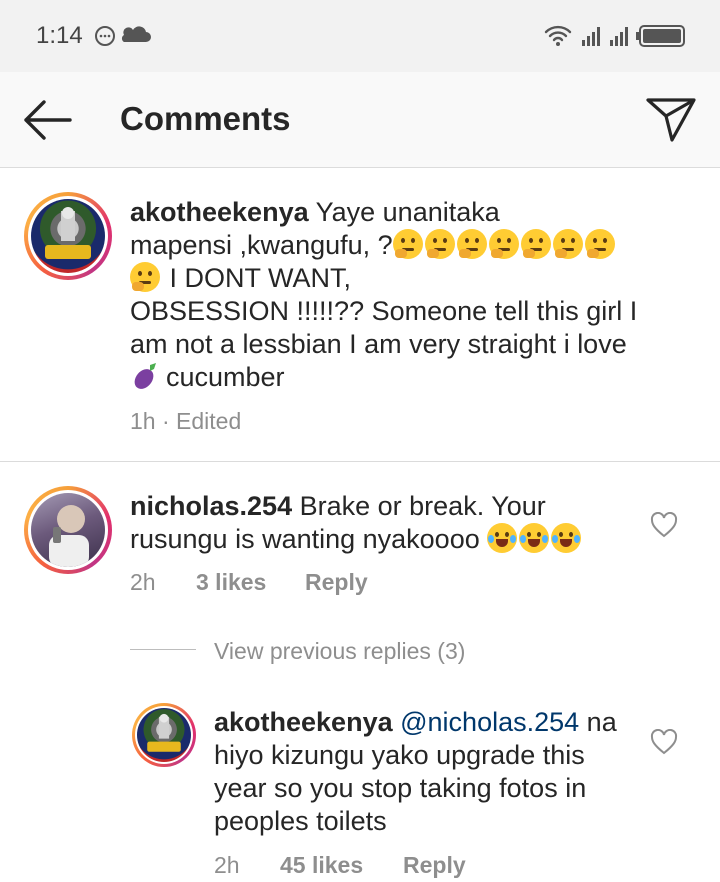  I want to click on comment-meta: 1h · Edited, so click(185, 421).